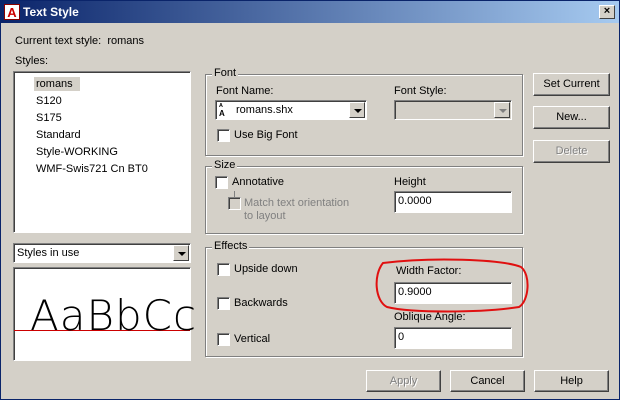  What do you see at coordinates (48, 253) in the screenshot?
I see `styles-filter-value: Styles in use` at bounding box center [48, 253].